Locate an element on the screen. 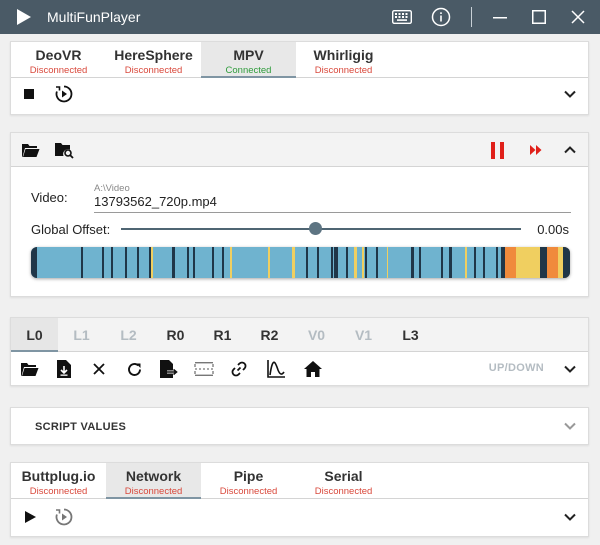 The width and height of the screenshot is (600, 545). global-offset-value: 0.00s is located at coordinates (553, 229).